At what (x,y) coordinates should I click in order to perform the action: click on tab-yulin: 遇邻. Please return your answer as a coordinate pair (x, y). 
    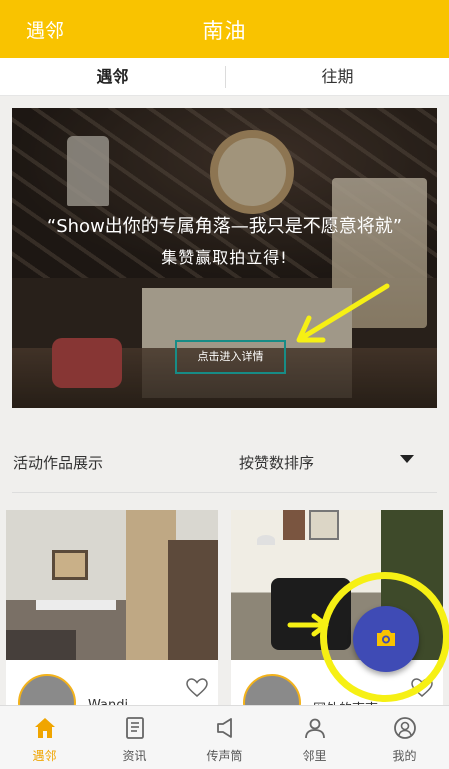
    Looking at the image, I should click on (112, 77).